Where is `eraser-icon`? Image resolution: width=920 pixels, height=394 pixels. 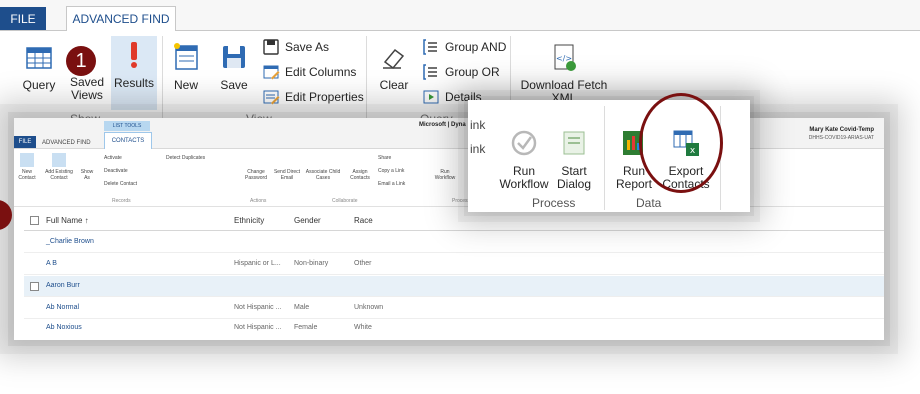 eraser-icon is located at coordinates (394, 59).